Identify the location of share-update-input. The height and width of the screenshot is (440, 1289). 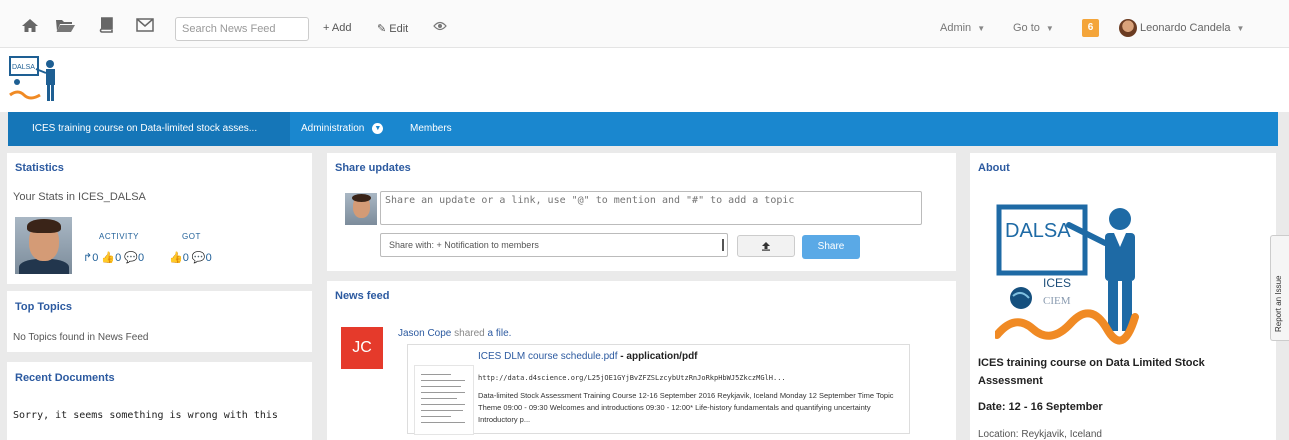
(651, 208).